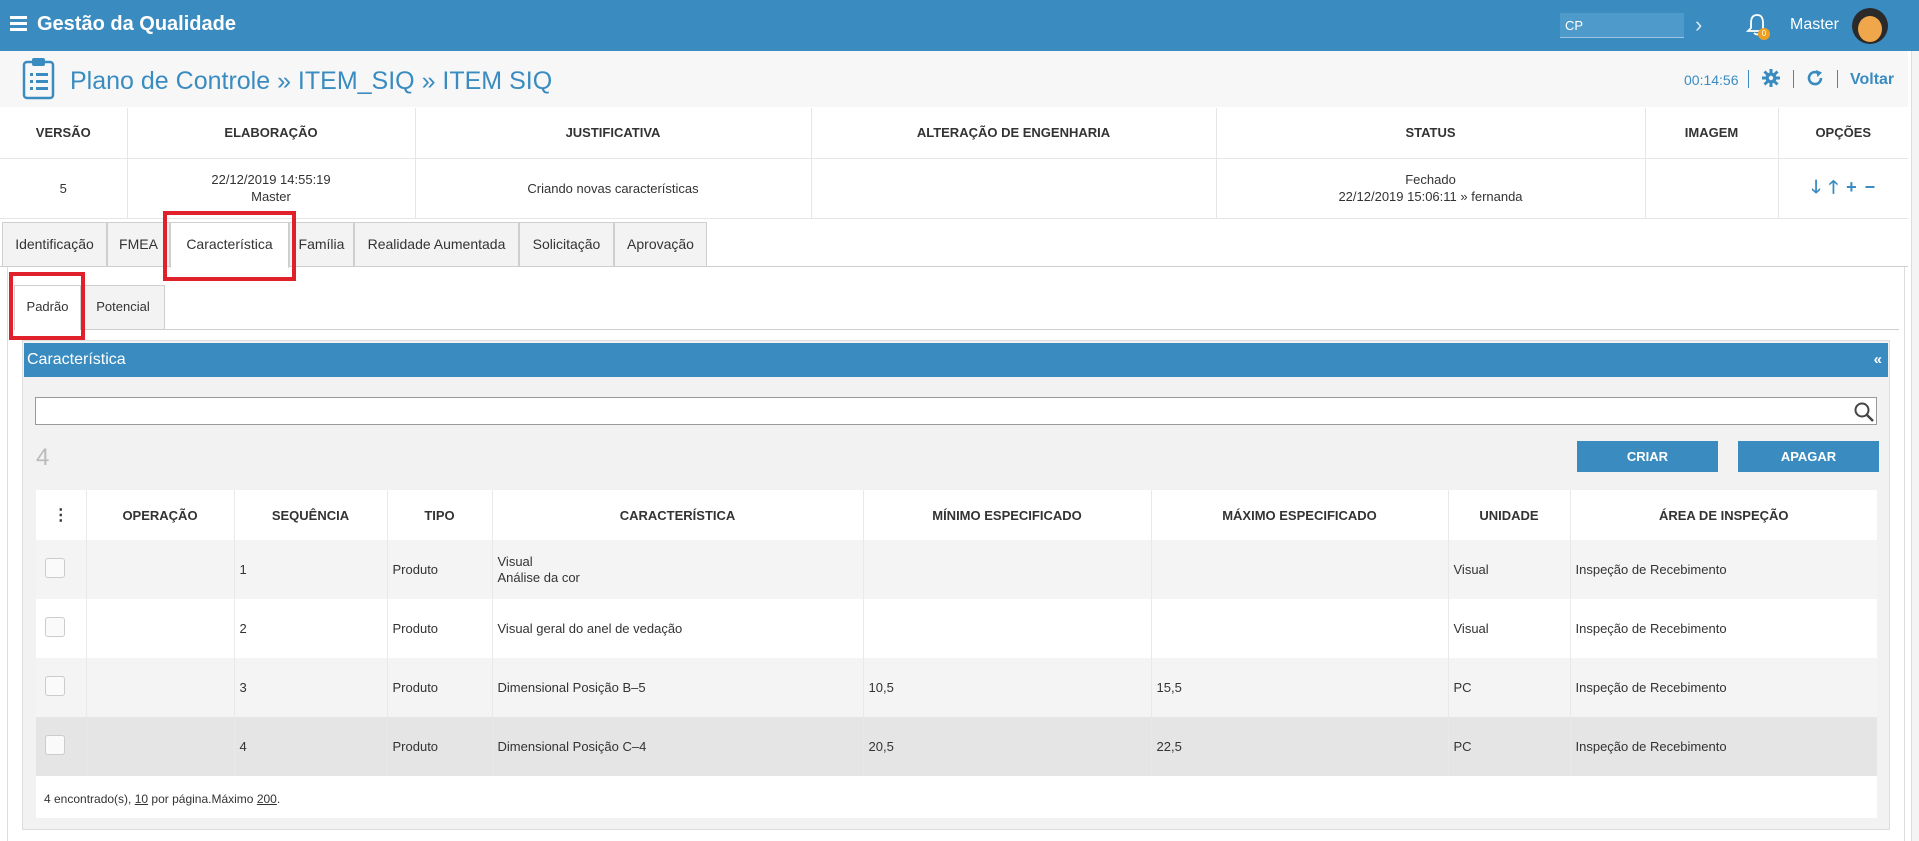  I want to click on plus-icon: +, so click(1851, 187).